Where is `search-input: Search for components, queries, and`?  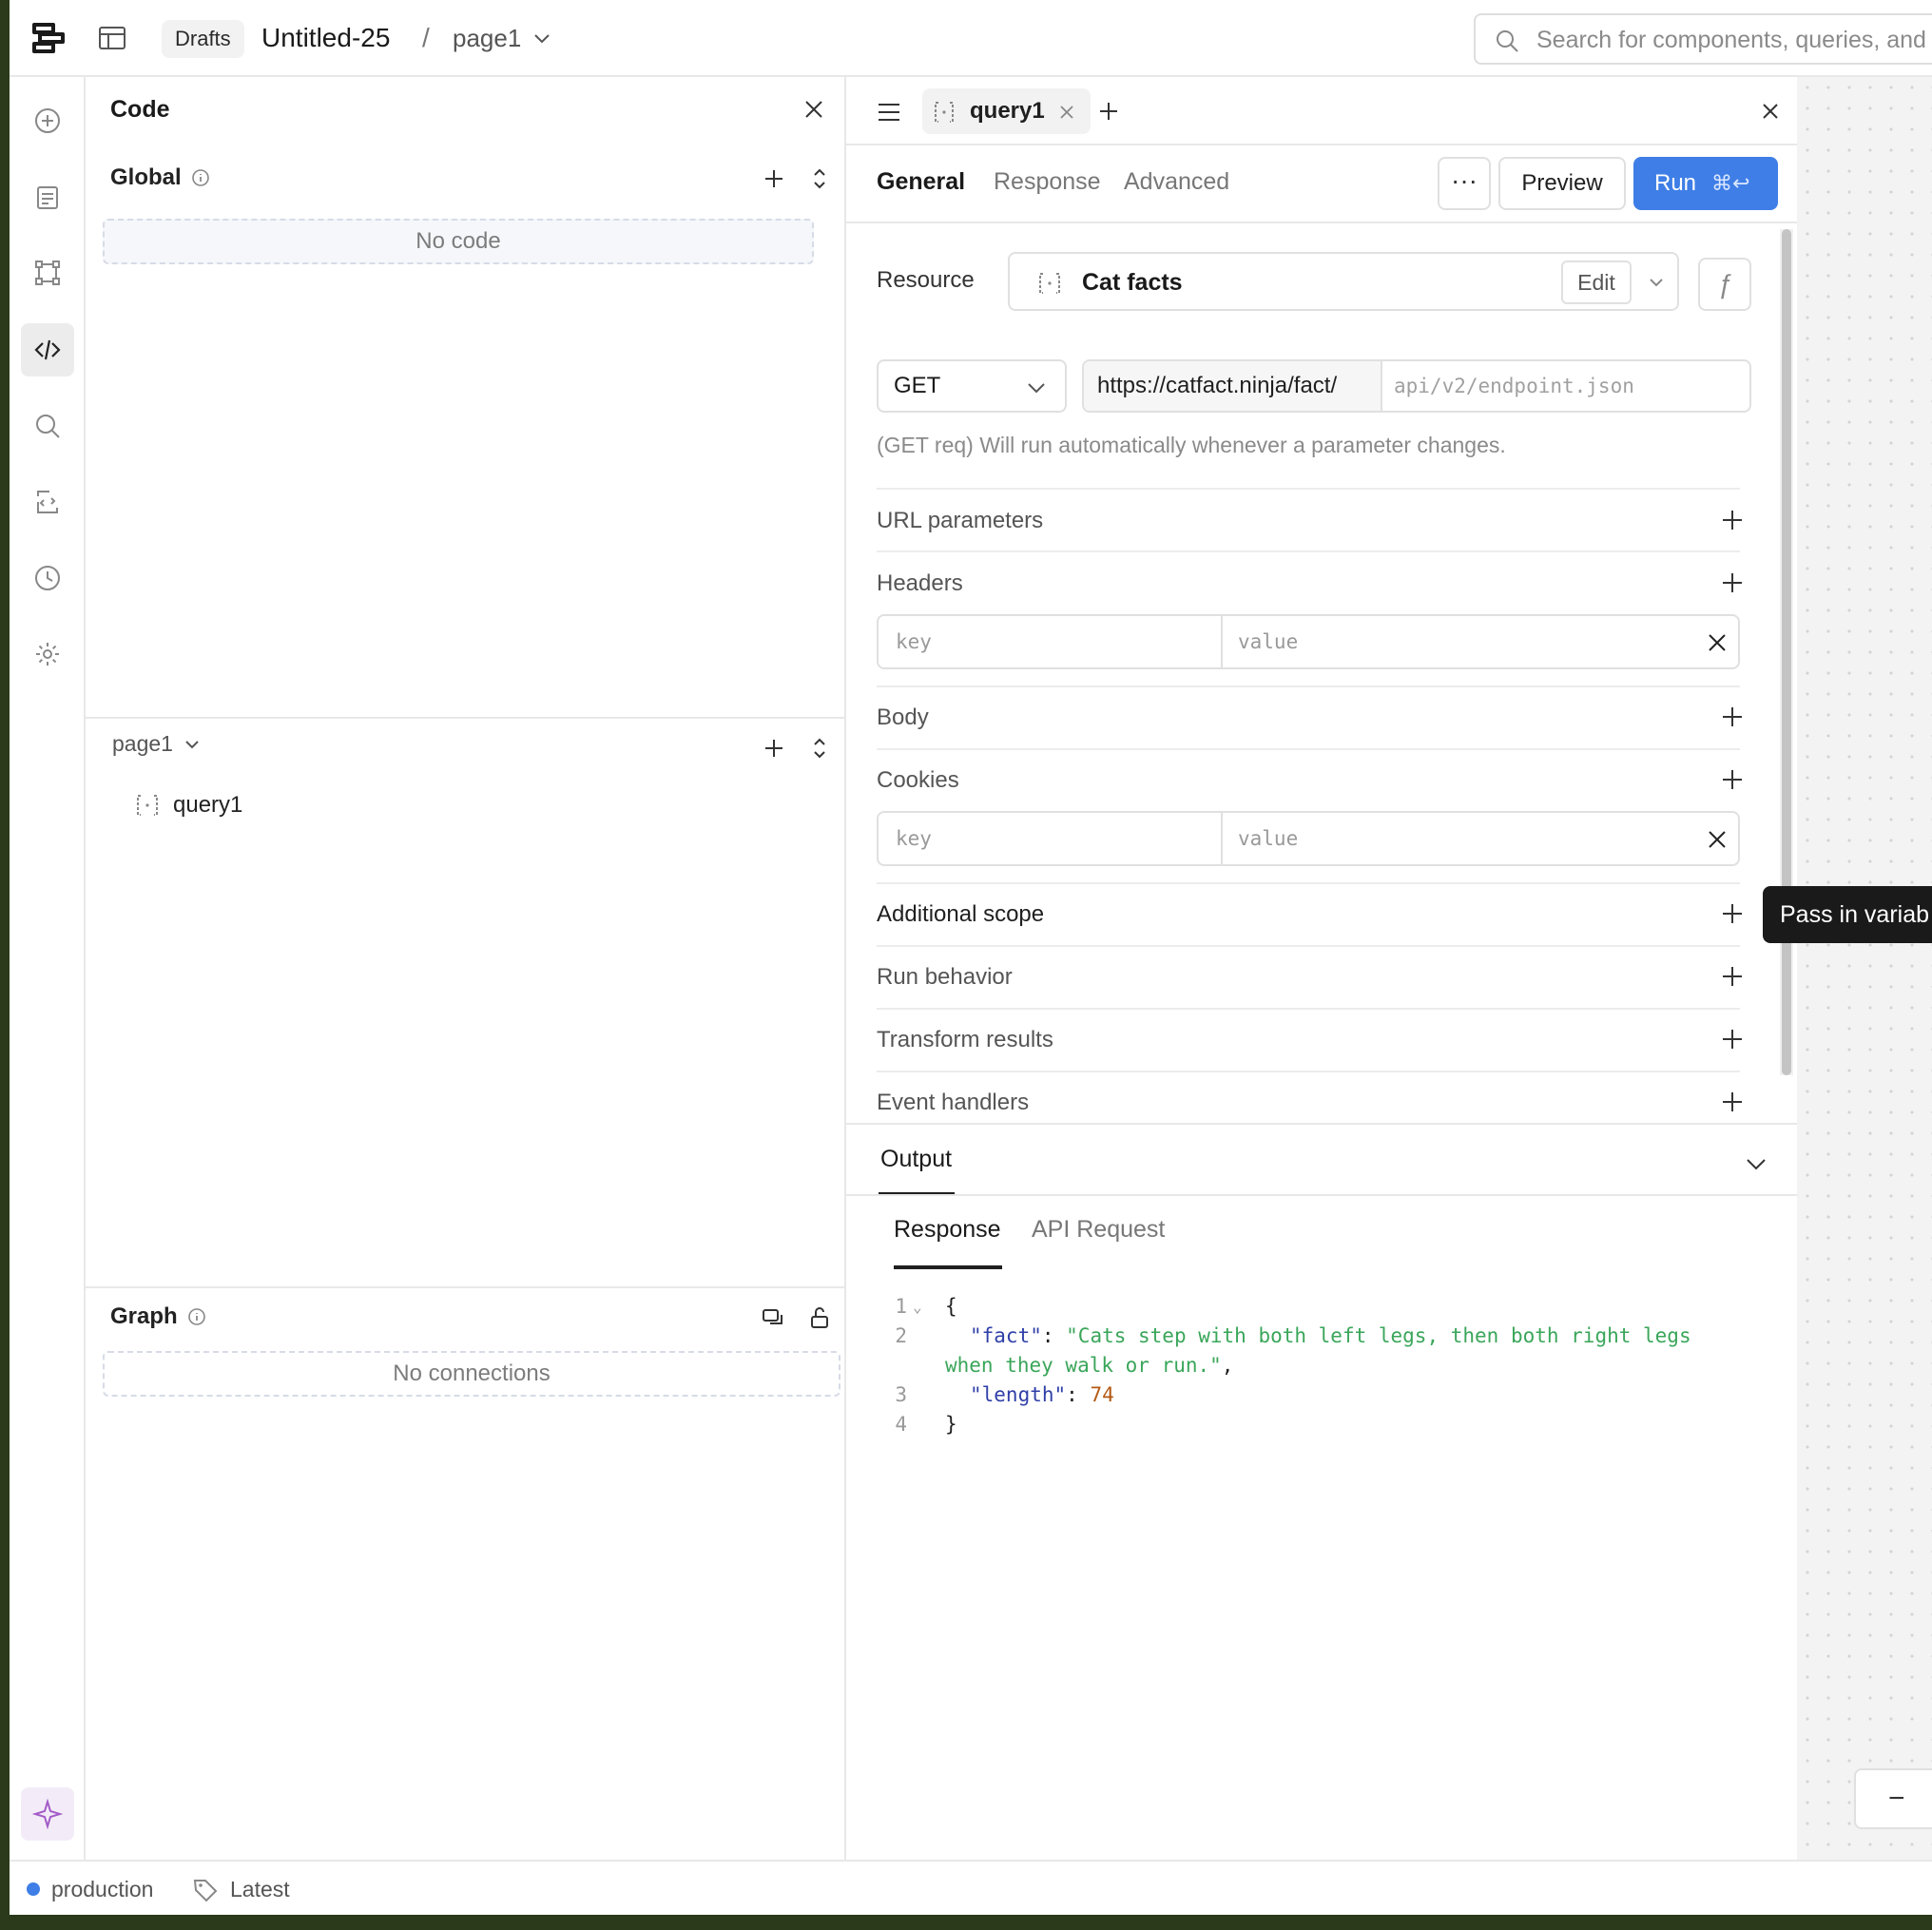
search-input: Search for components, queries, and is located at coordinates (1703, 39).